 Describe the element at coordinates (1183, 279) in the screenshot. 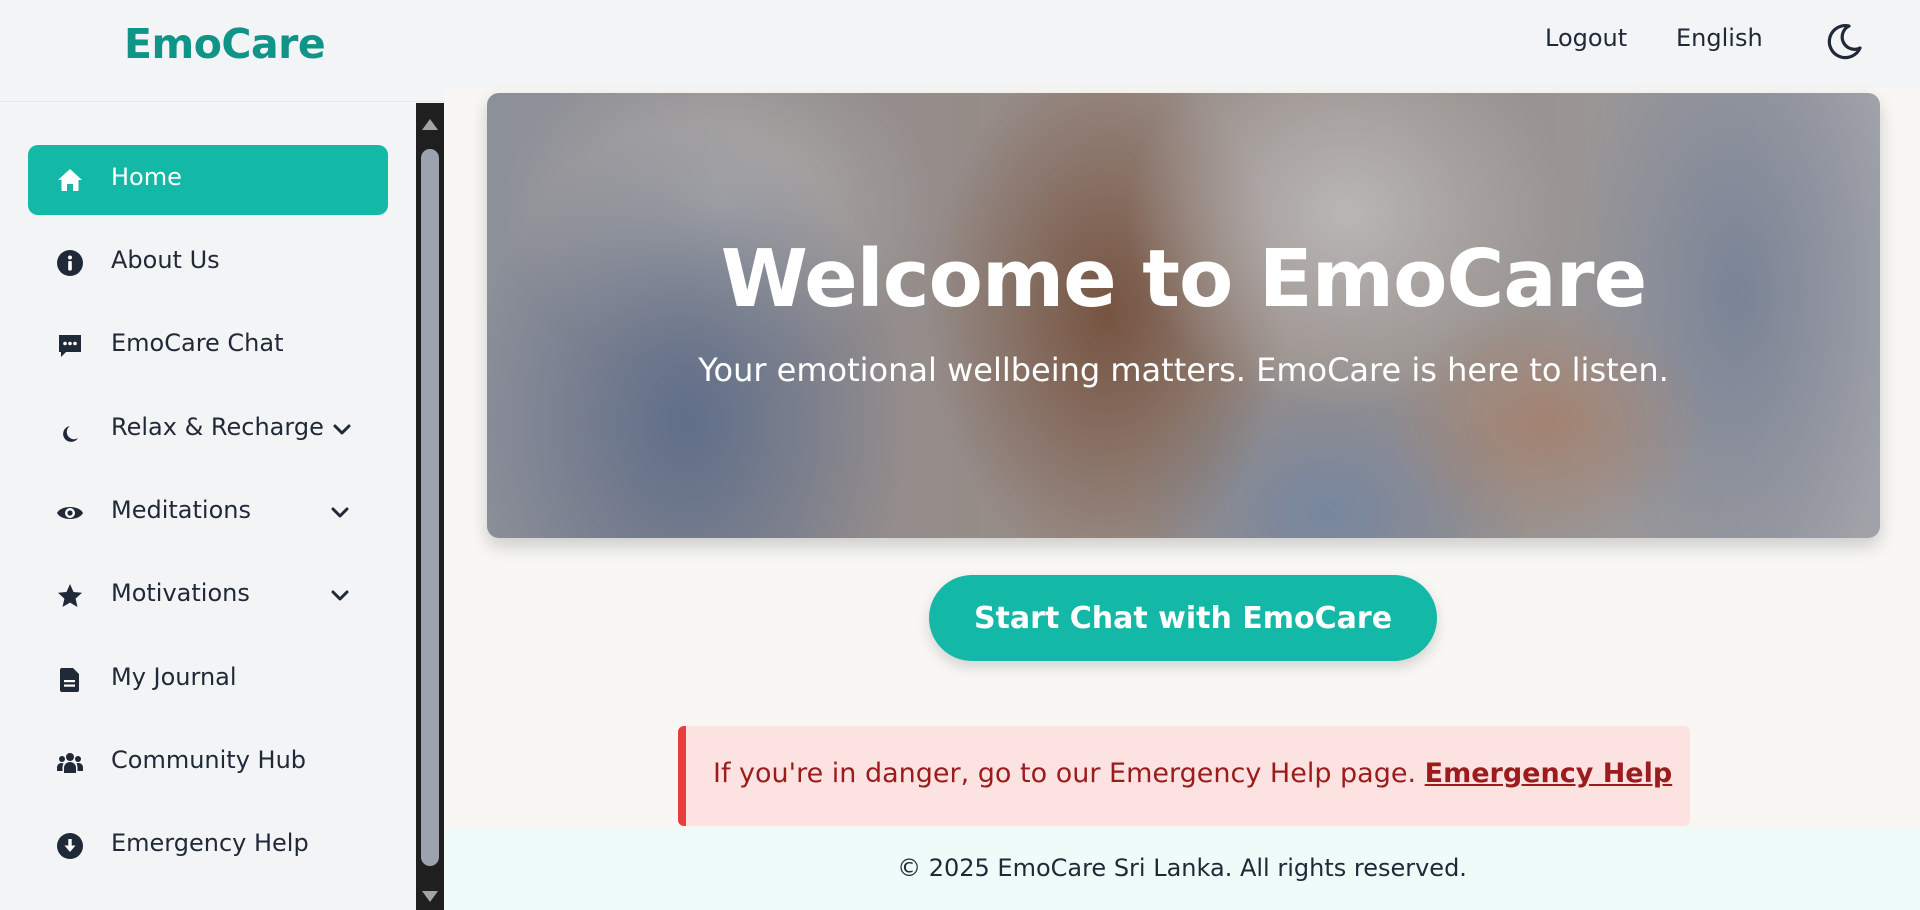

I see `hero-title: Welcome to EmoCare` at that location.